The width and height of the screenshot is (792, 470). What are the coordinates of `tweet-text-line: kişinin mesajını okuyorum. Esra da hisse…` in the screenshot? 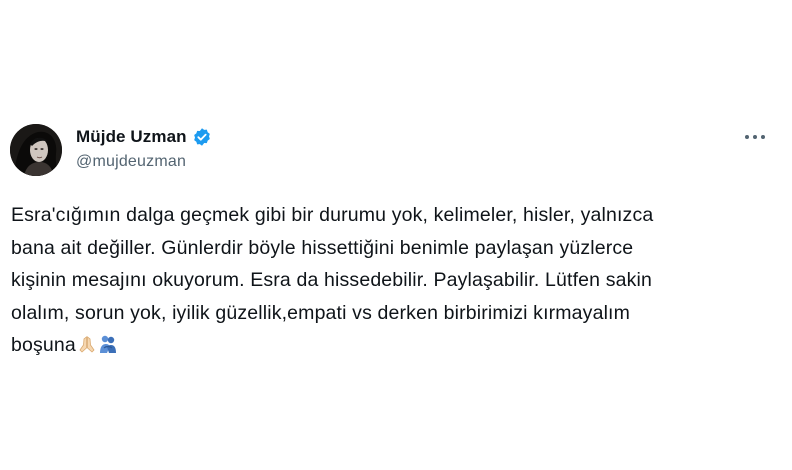 It's located at (331, 280).